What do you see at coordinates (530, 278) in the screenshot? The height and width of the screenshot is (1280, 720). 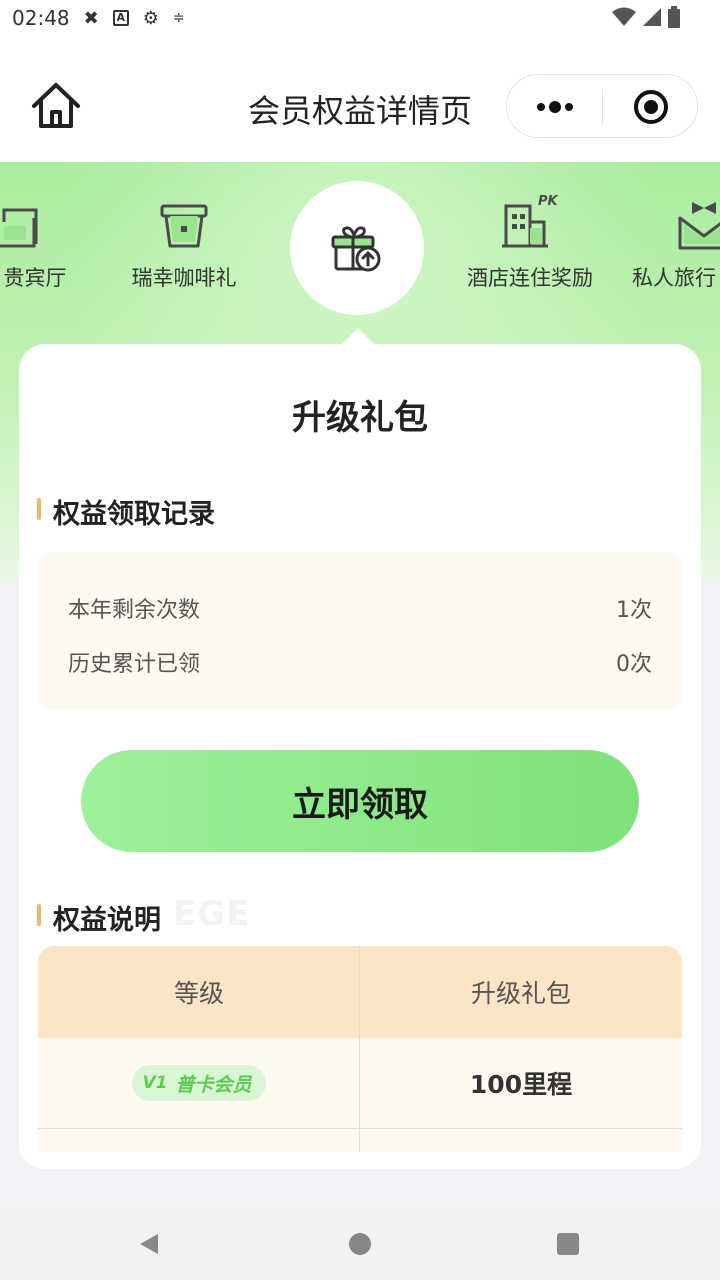 I see `tab-label: 酒店连住奖励` at bounding box center [530, 278].